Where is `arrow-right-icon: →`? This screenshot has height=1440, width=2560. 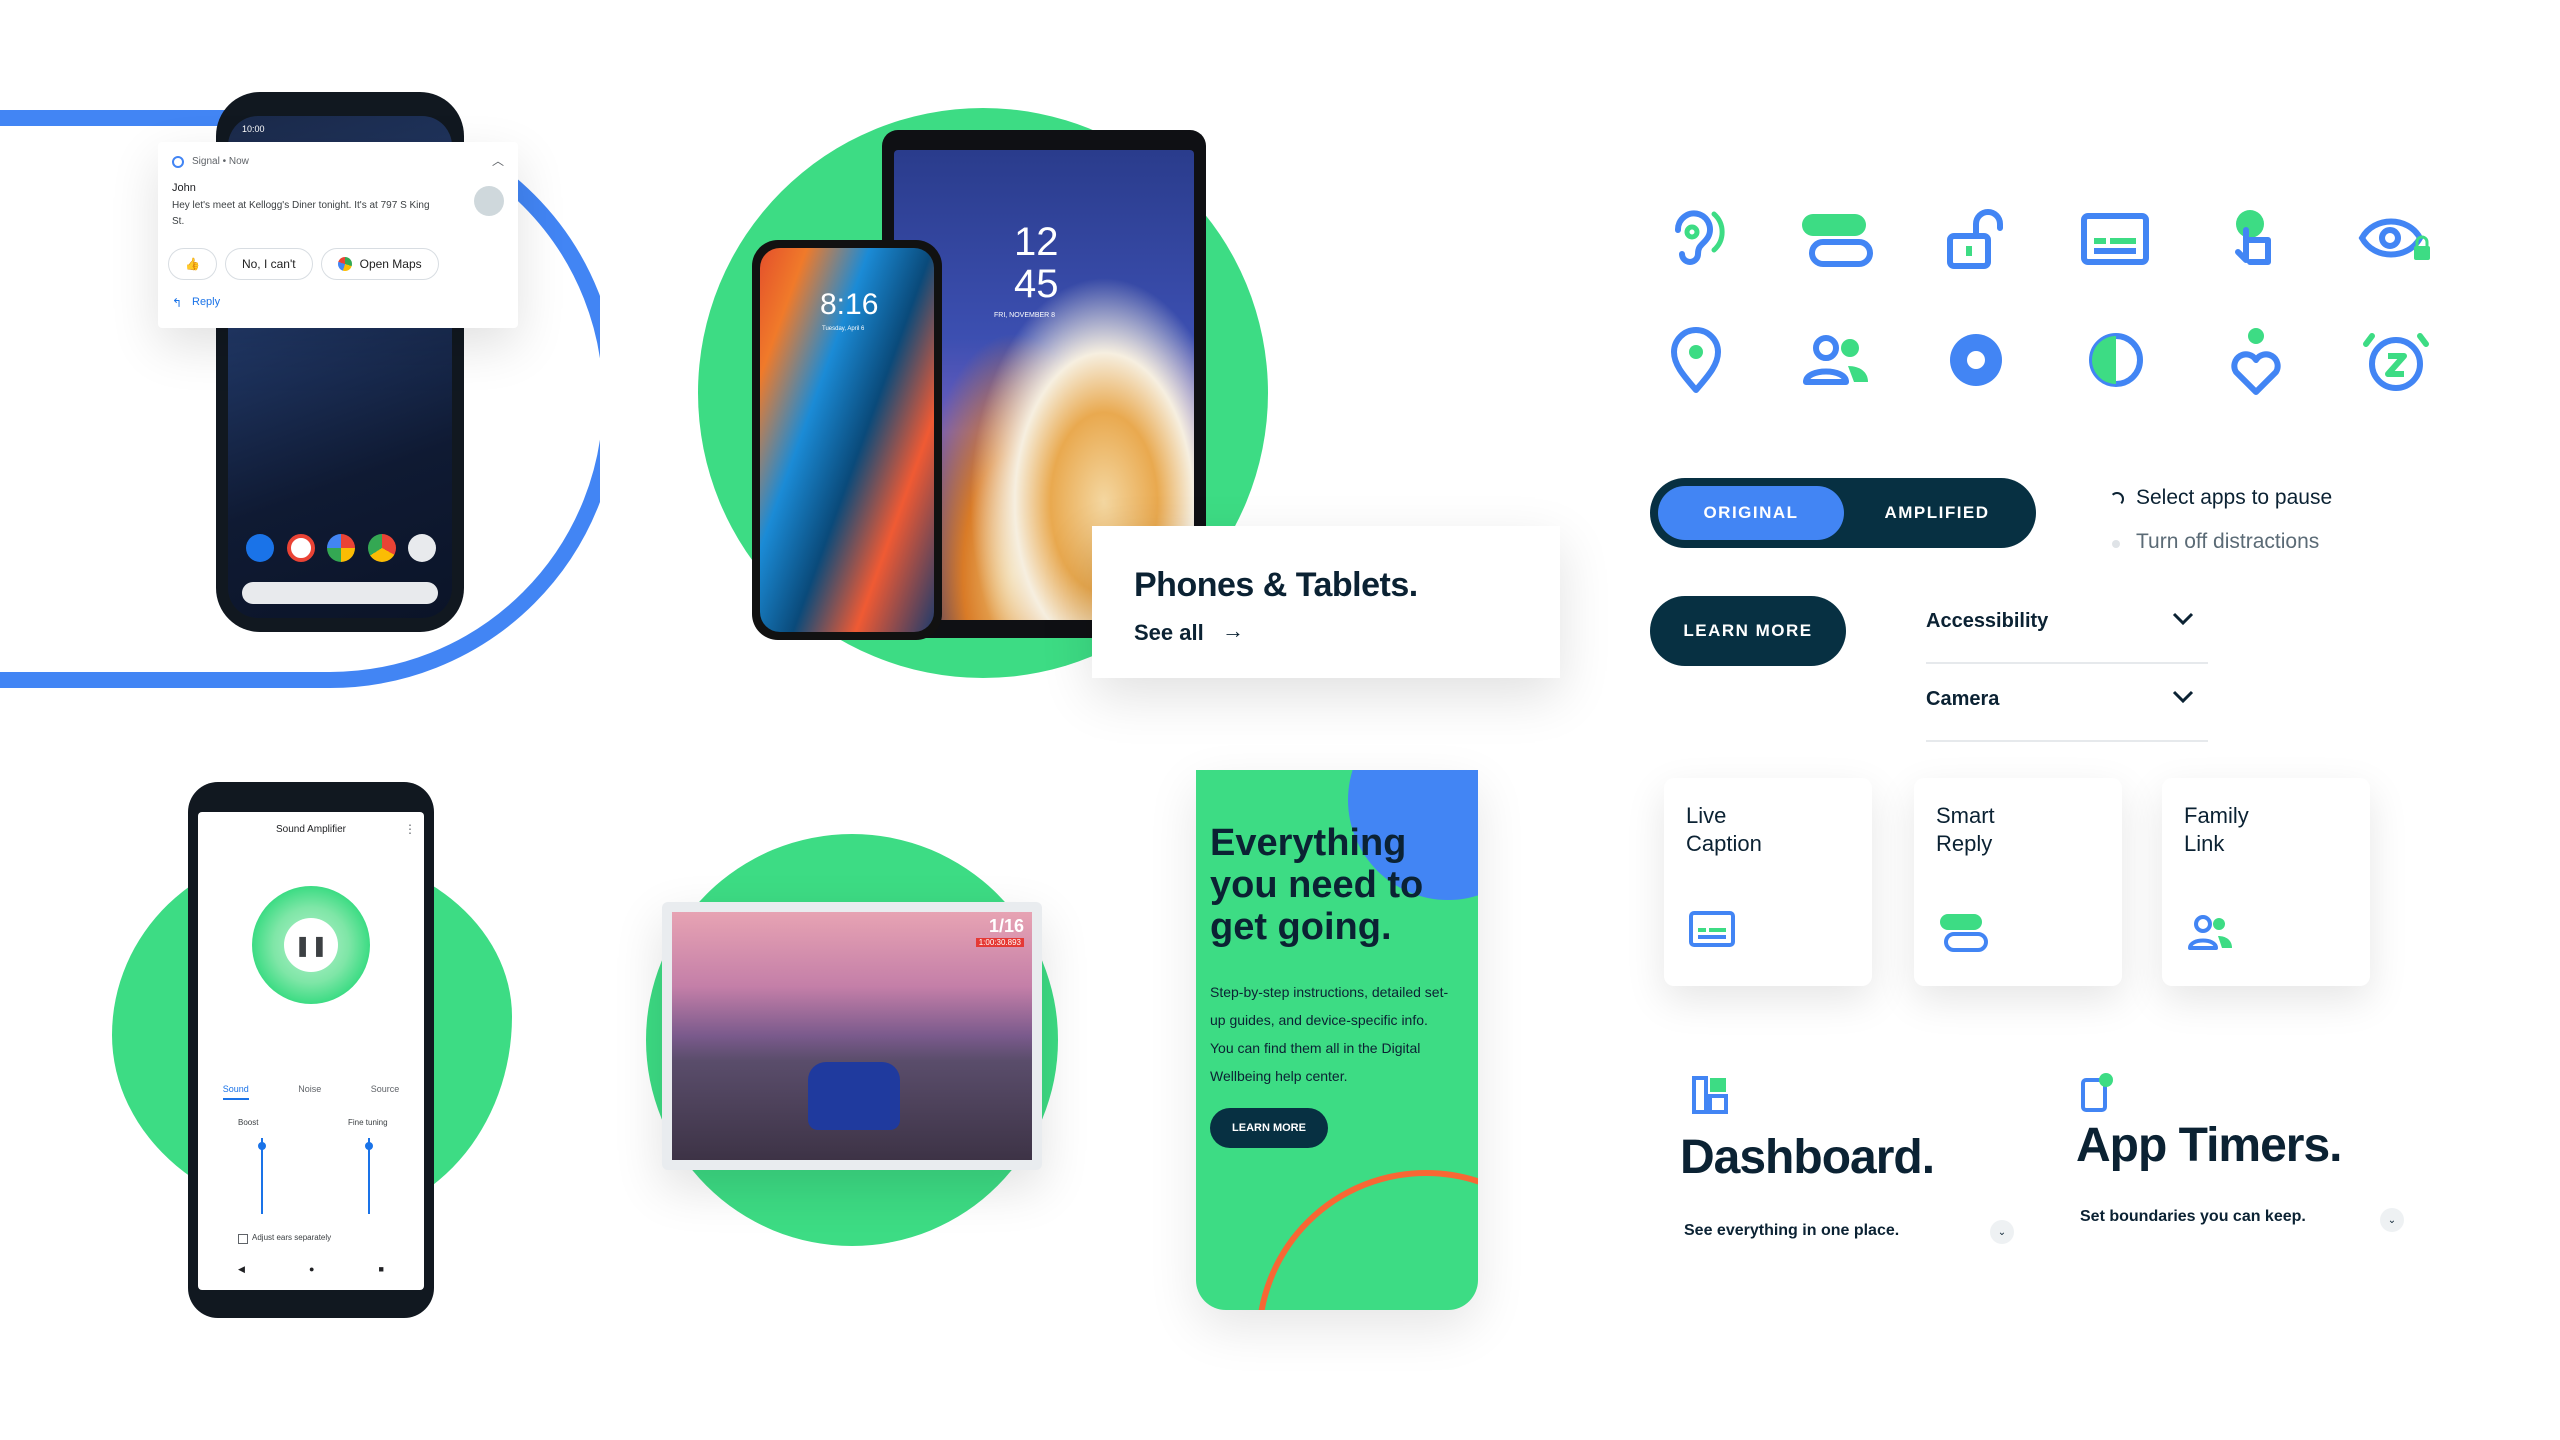 arrow-right-icon: → is located at coordinates (1233, 631).